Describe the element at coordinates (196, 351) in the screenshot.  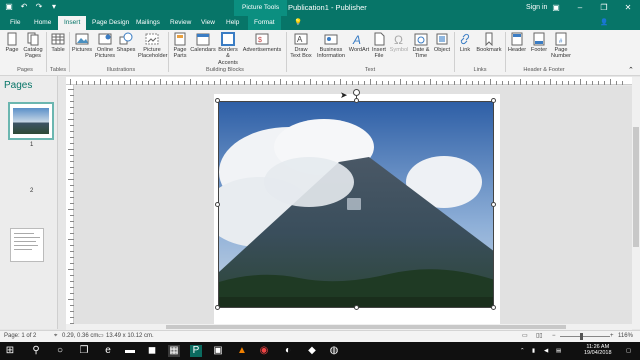
I see `publisher-app-icon: P` at that location.